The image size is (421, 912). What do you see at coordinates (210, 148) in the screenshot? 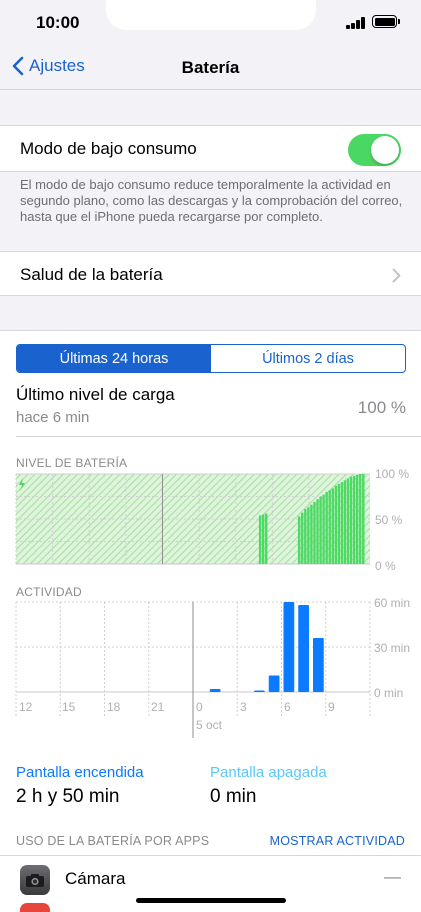
I see `low-power-row: Modo de bajo consumo` at bounding box center [210, 148].